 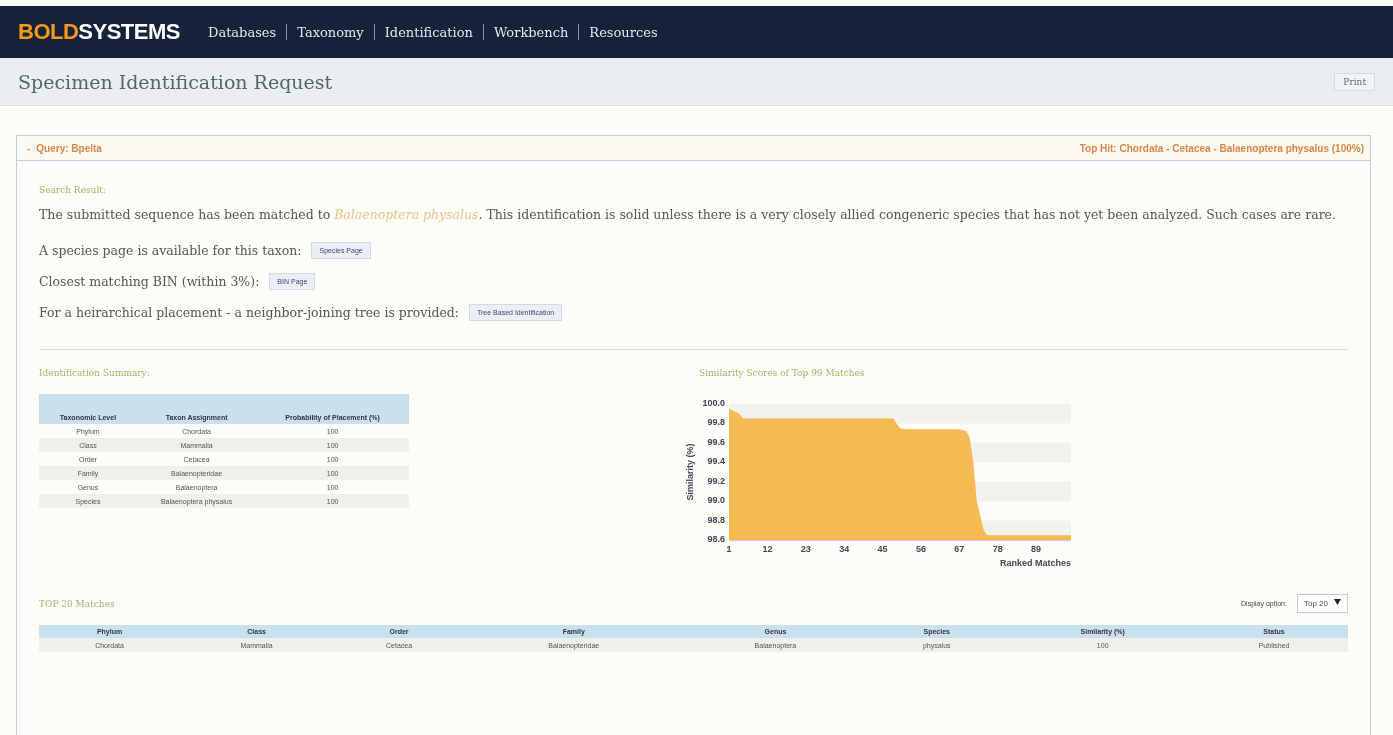 What do you see at coordinates (531, 32) in the screenshot?
I see `nav-item: Workbench` at bounding box center [531, 32].